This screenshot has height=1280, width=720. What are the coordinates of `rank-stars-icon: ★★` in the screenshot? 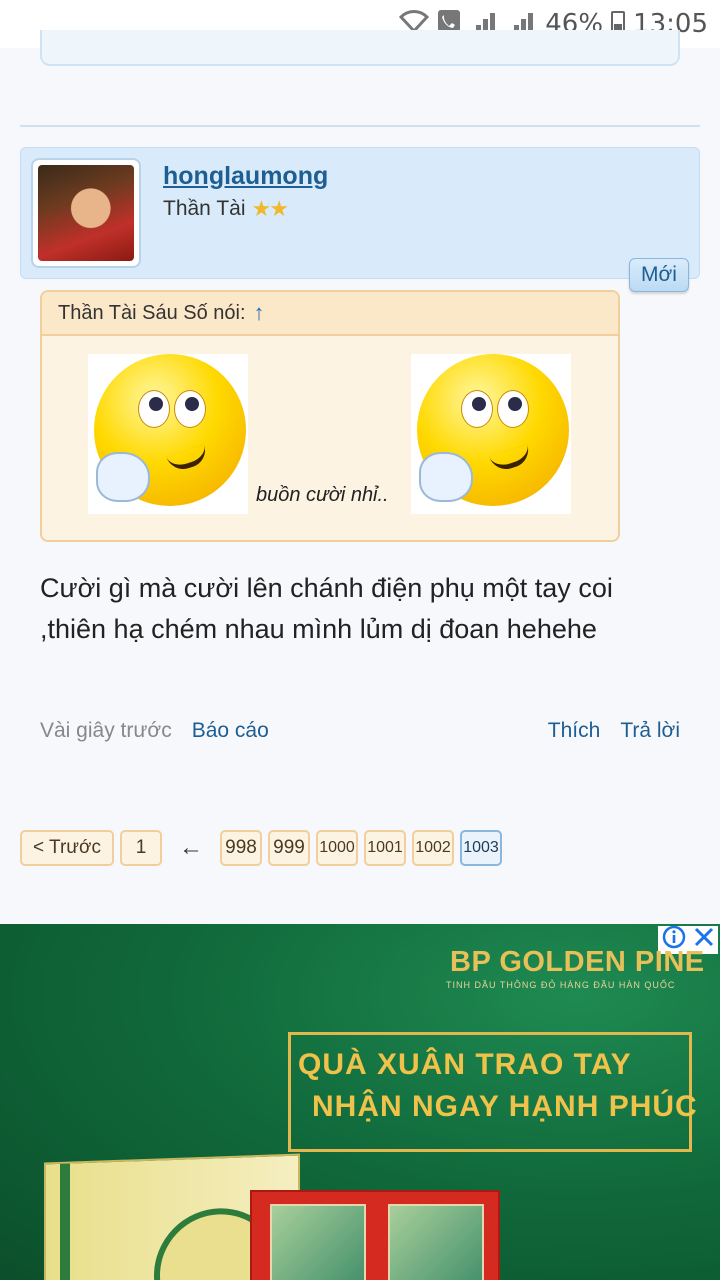 It's located at (270, 208).